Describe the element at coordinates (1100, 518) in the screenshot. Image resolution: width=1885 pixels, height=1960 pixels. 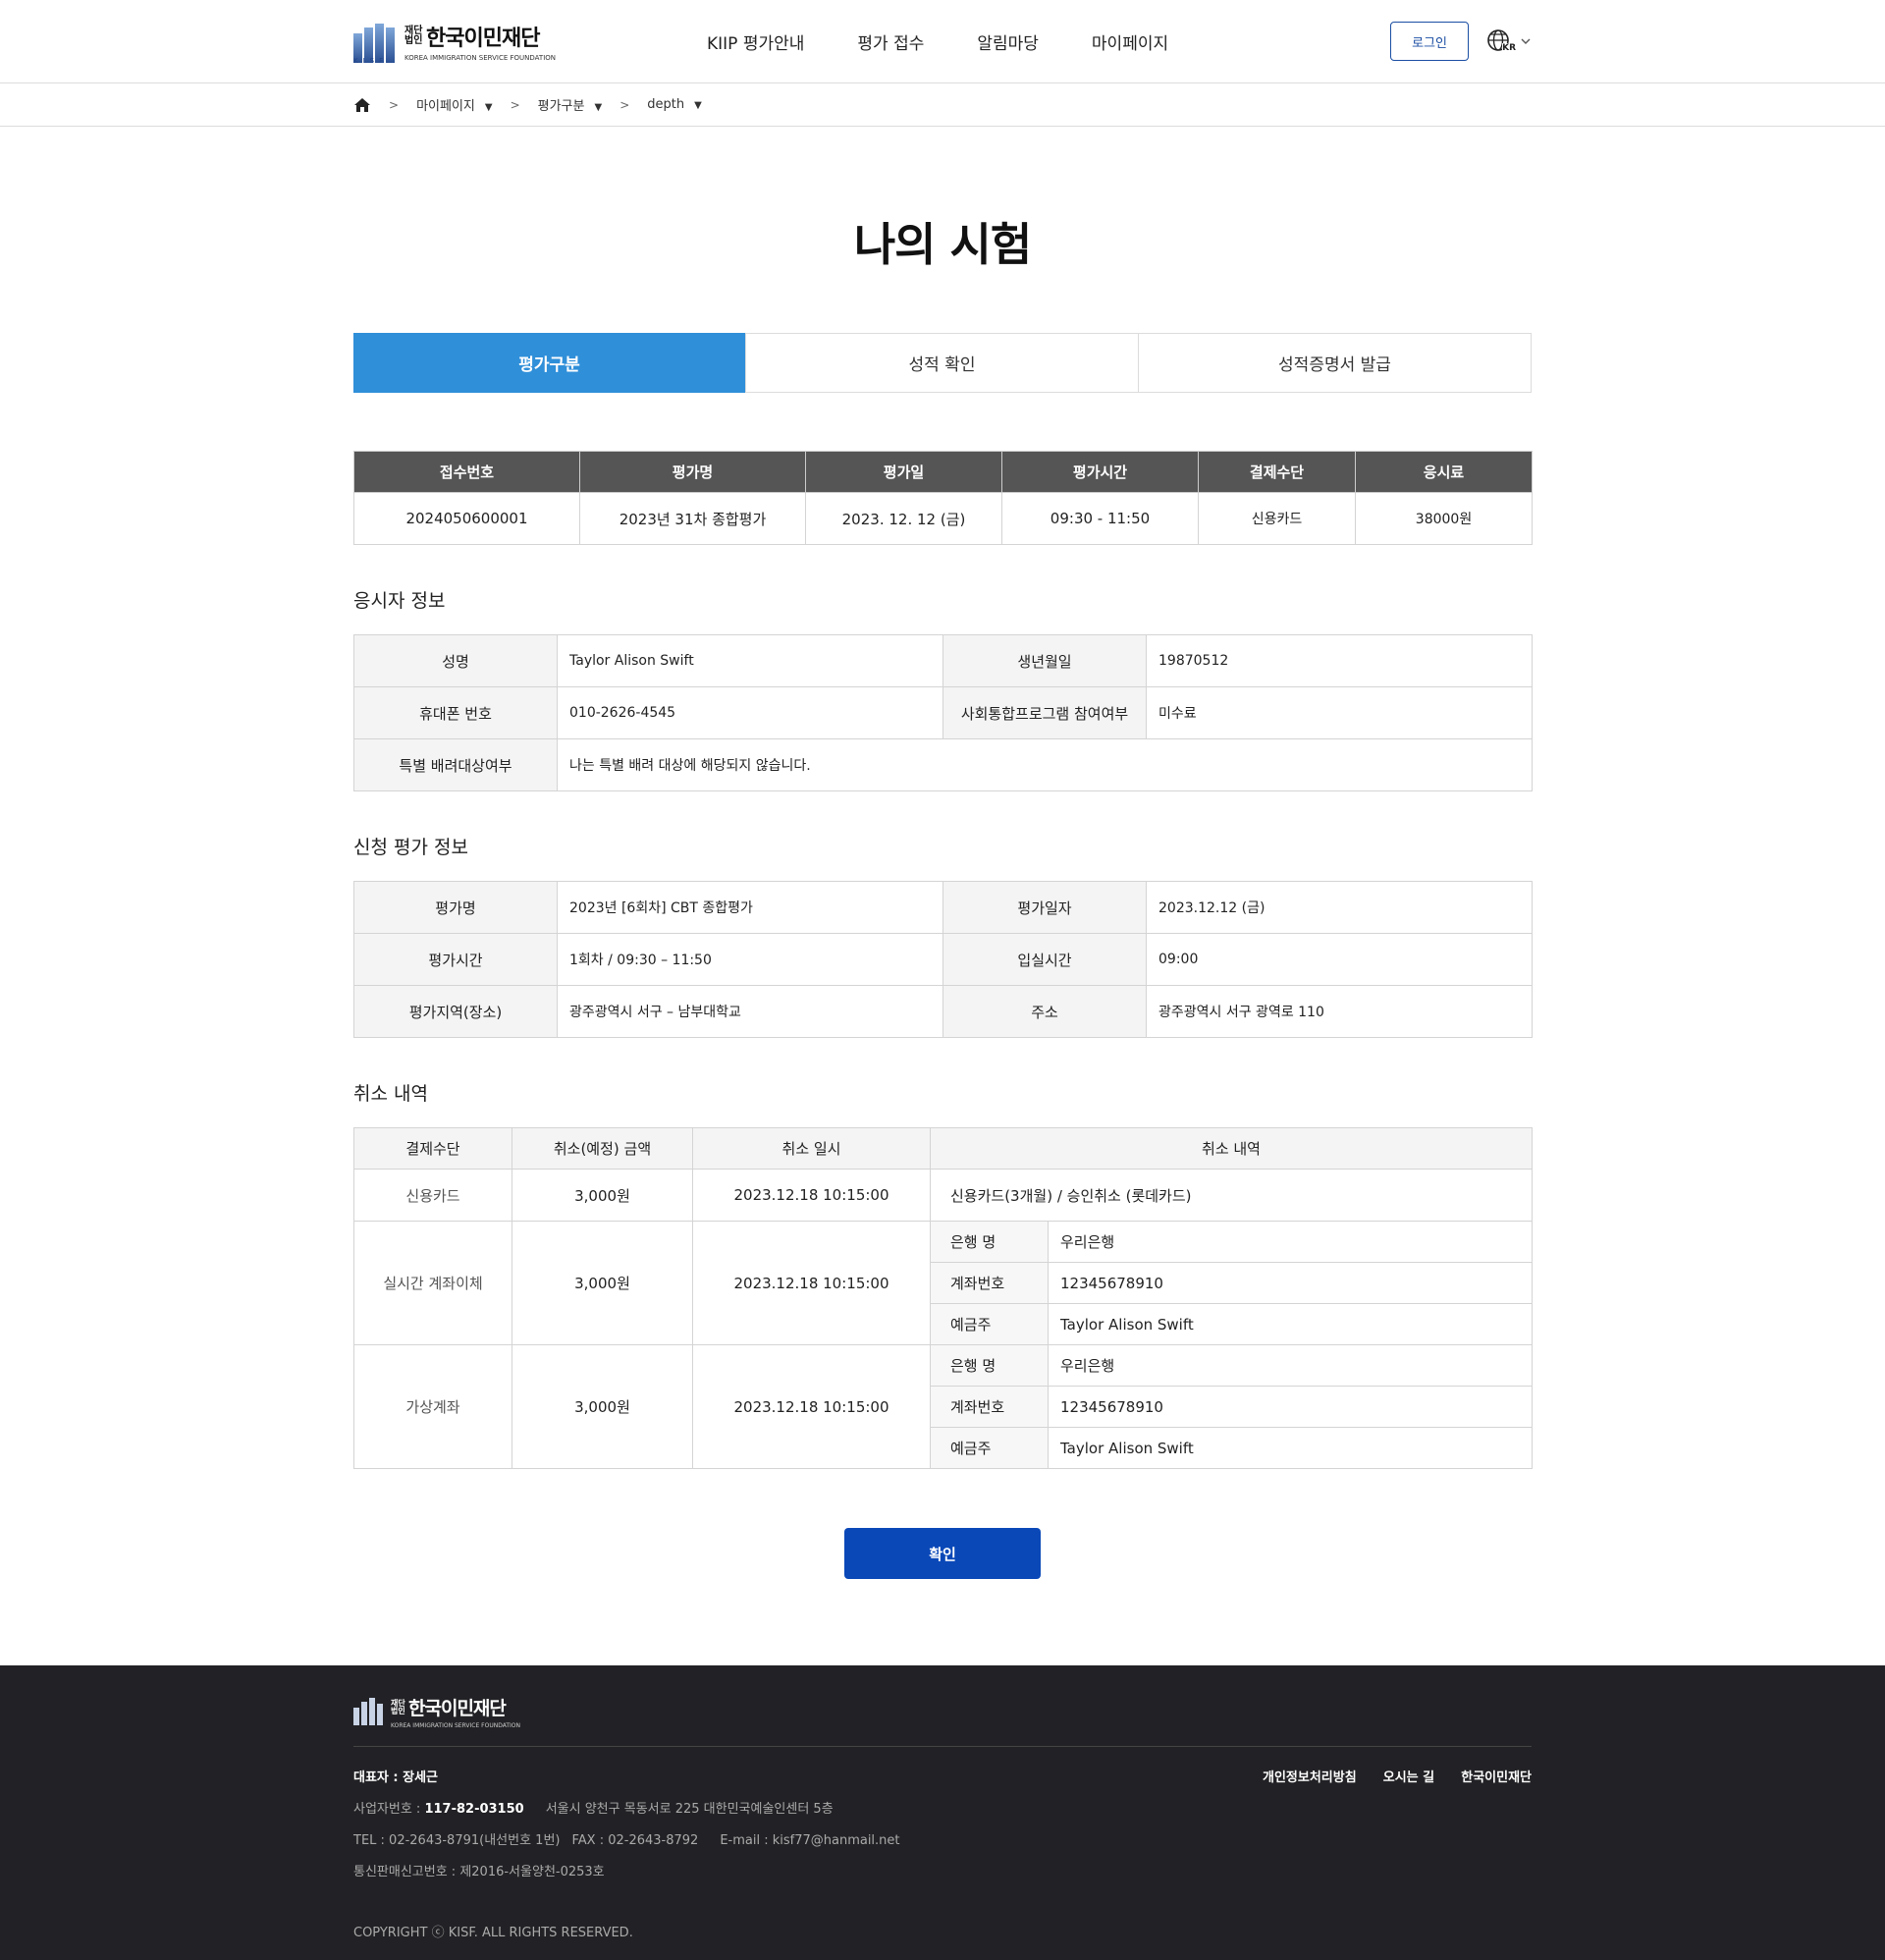
I see `exam-time: 09:30 - 11:50` at that location.